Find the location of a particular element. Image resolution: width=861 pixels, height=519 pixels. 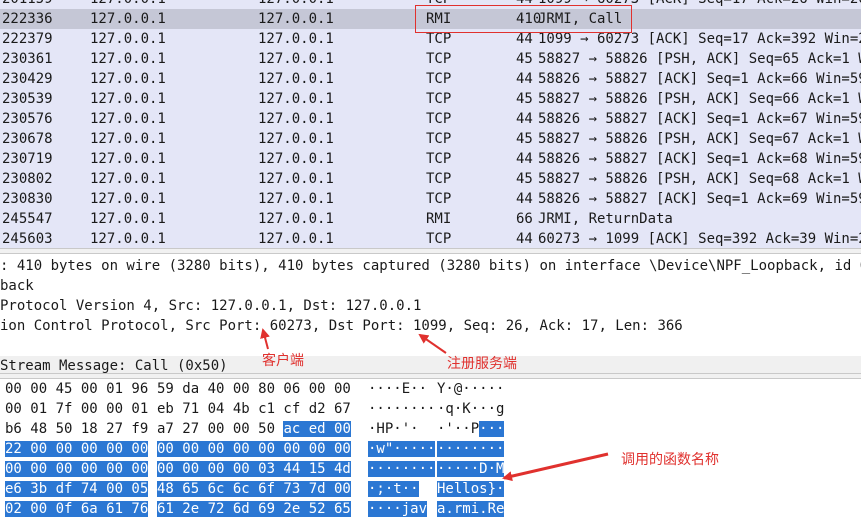

packet-number: 230539 is located at coordinates (27, 99).